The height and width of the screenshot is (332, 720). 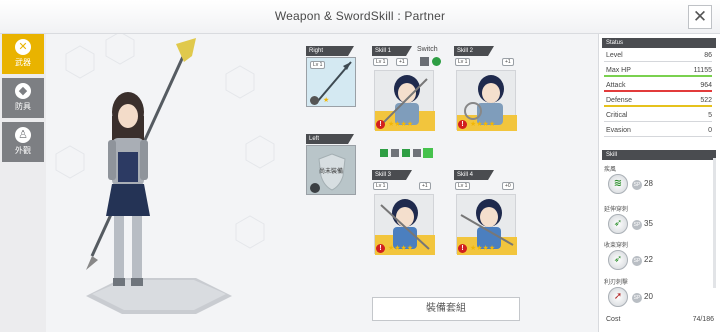 What do you see at coordinates (331, 82) in the screenshot?
I see `right-weapon-slot: Lv 1 ★` at bounding box center [331, 82].